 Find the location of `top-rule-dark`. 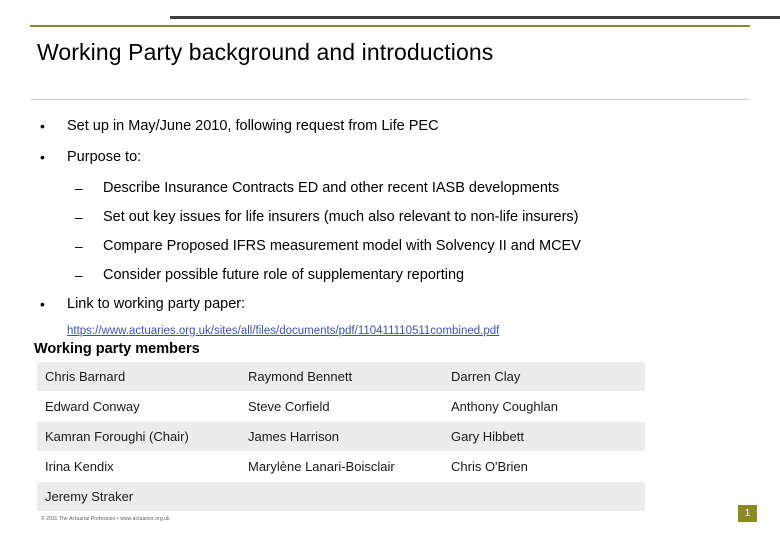

top-rule-dark is located at coordinates (475, 17).